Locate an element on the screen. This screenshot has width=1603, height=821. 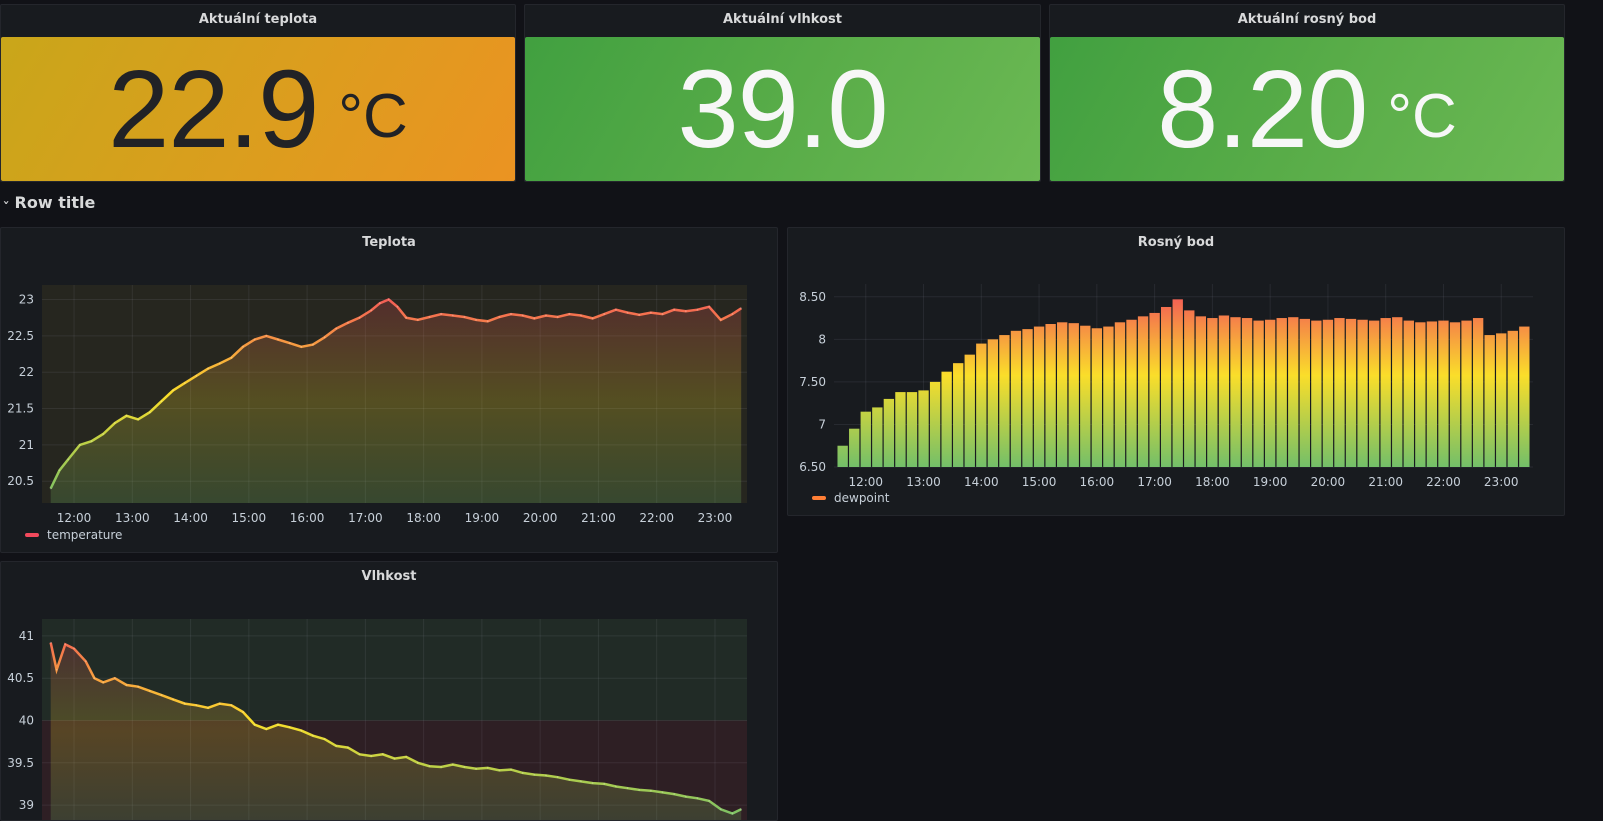
x-tick-label: 12:00 is located at coordinates (74, 518).